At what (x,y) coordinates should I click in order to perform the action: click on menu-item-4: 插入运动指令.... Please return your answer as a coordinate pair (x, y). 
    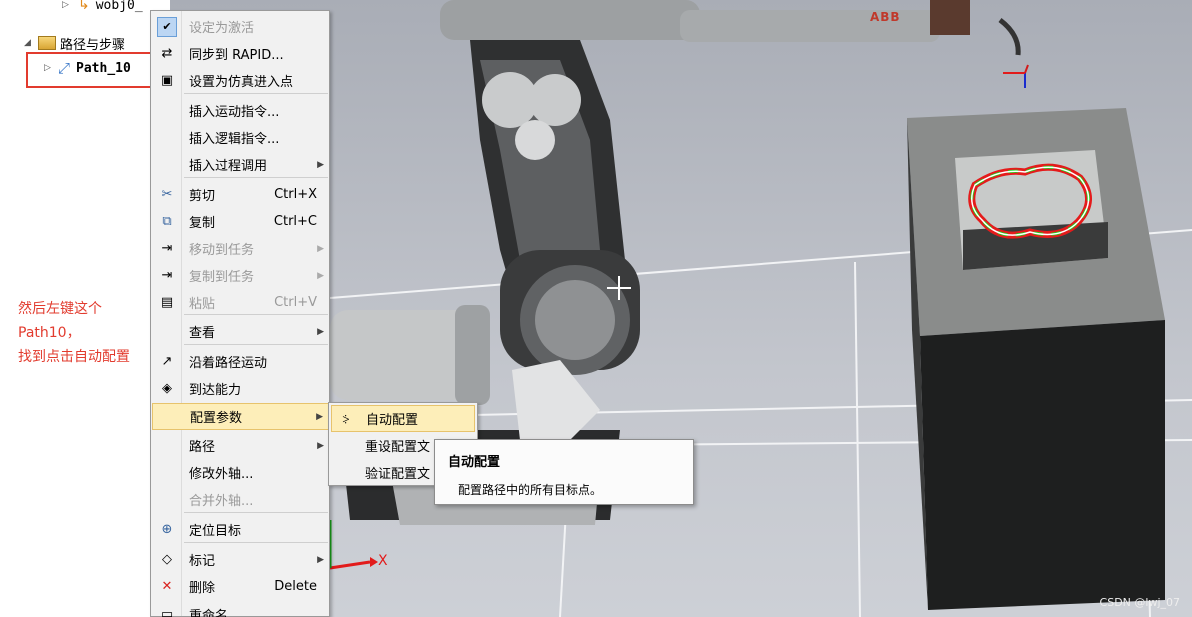
    Looking at the image, I should click on (240, 110).